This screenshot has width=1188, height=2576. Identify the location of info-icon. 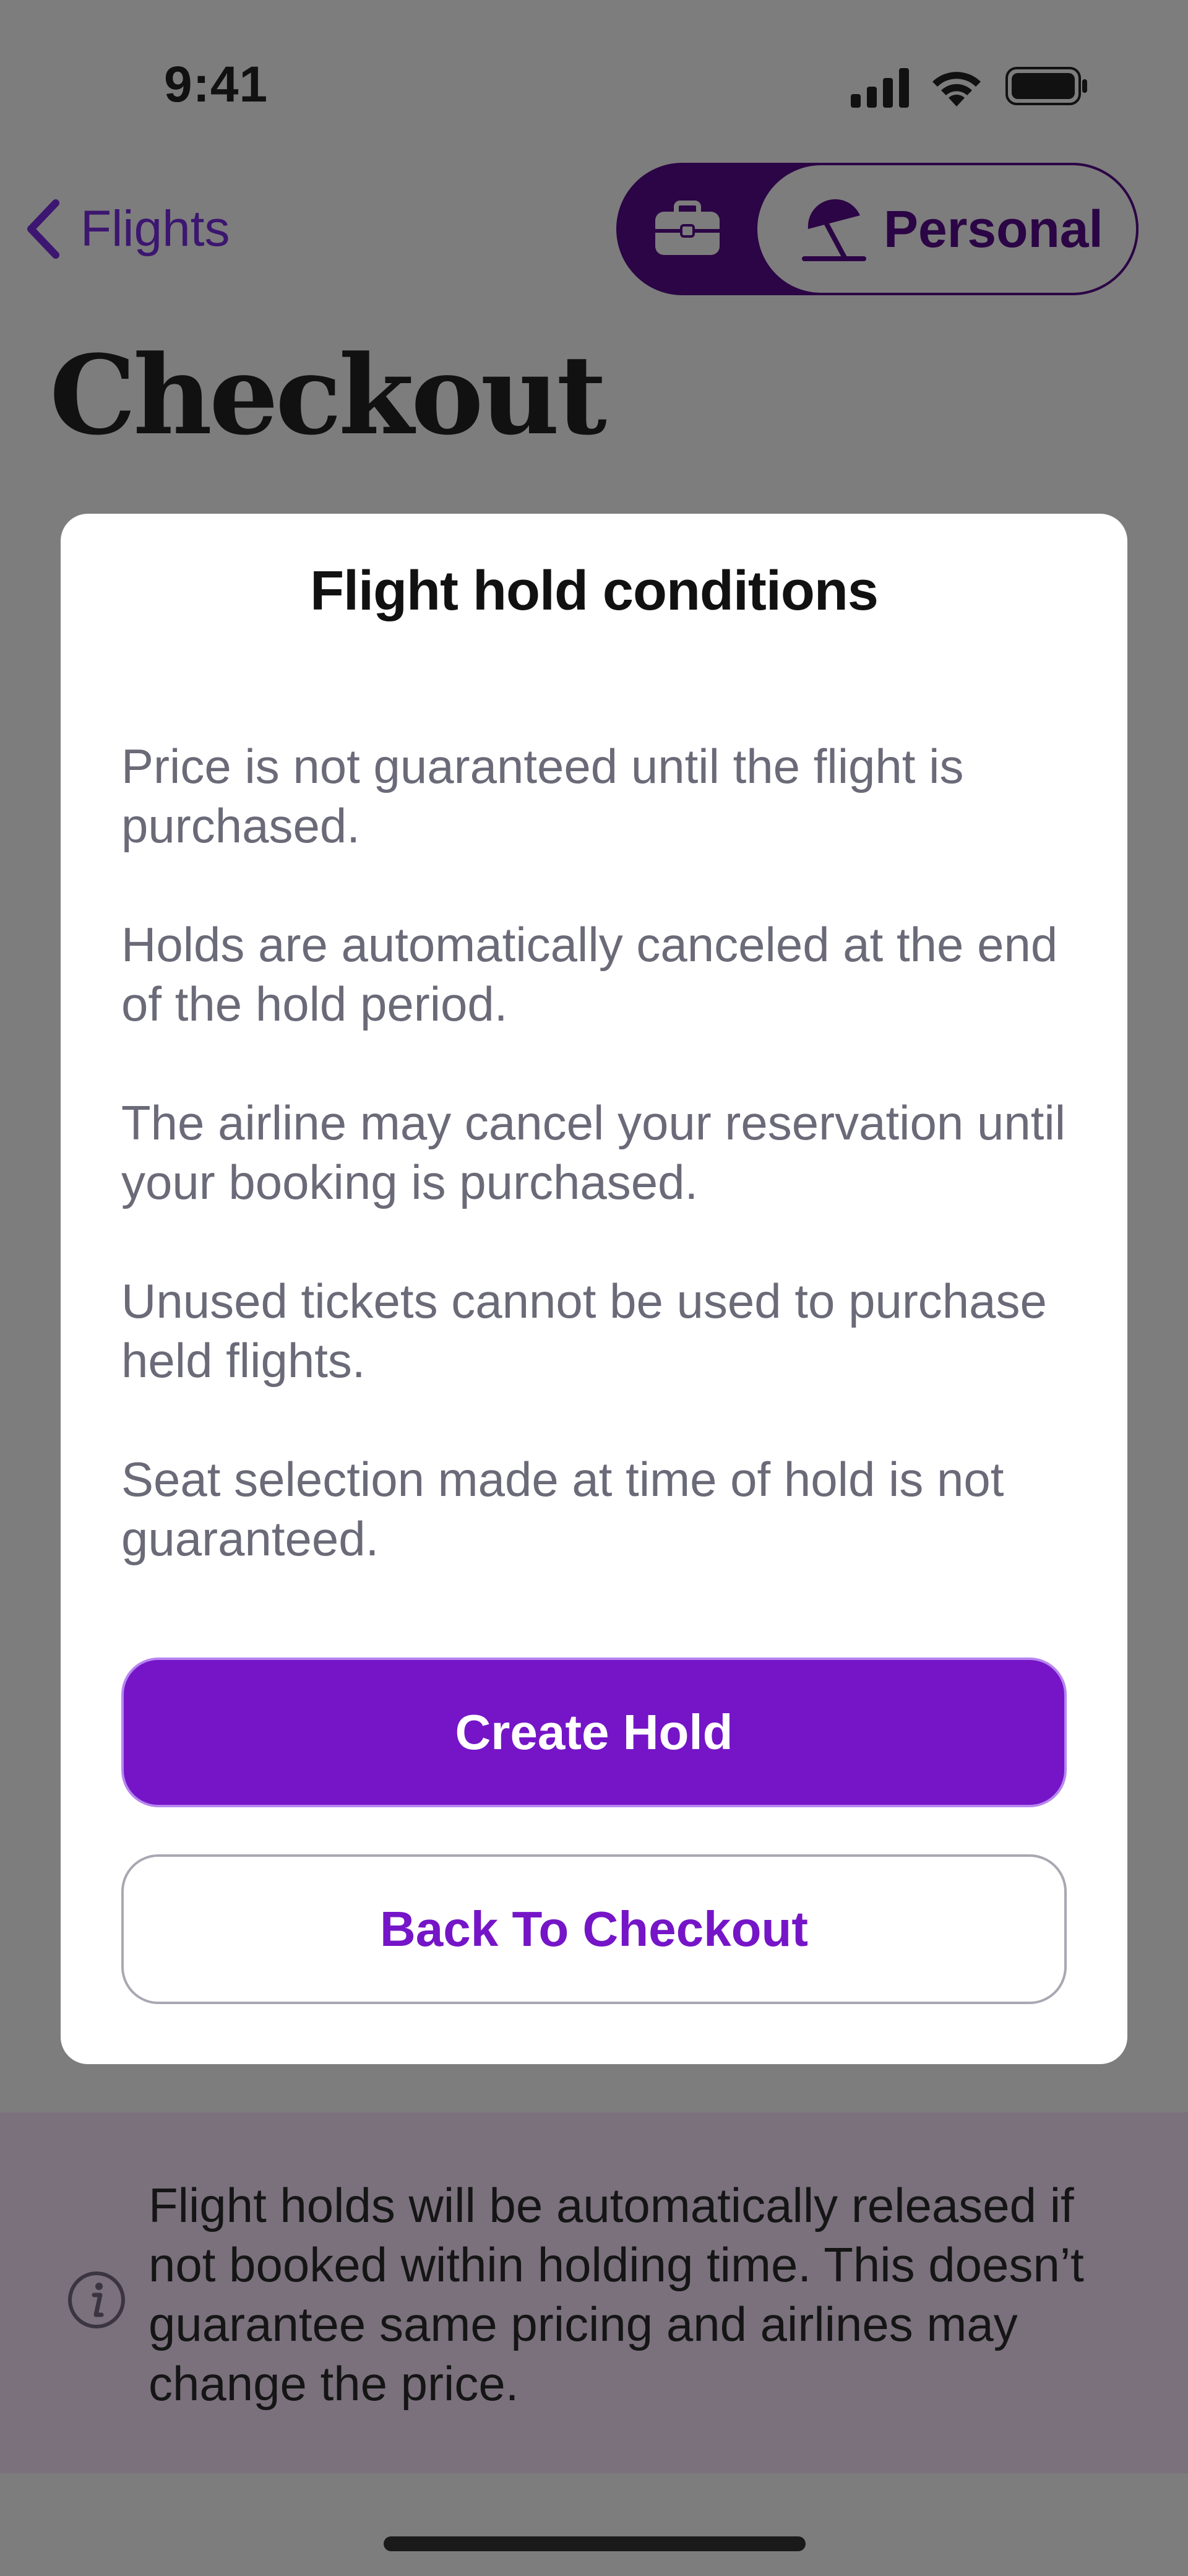
(96, 2299).